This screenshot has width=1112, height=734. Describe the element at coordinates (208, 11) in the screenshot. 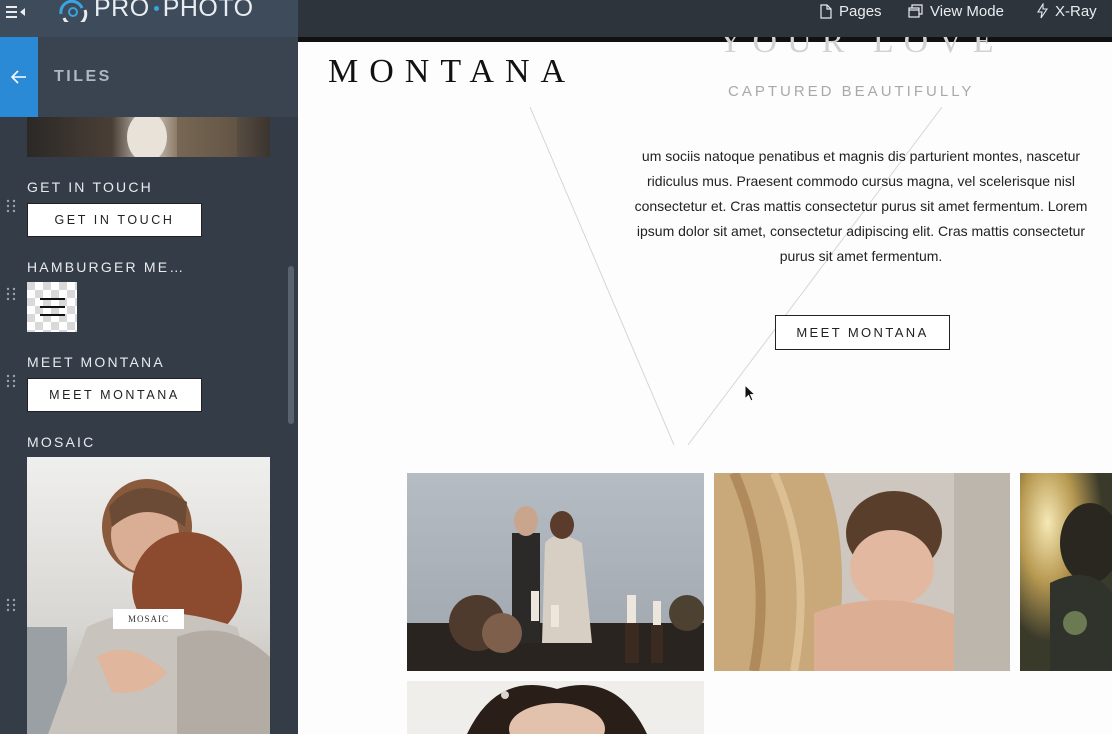

I see `logo-text-photo: PHOTO` at that location.